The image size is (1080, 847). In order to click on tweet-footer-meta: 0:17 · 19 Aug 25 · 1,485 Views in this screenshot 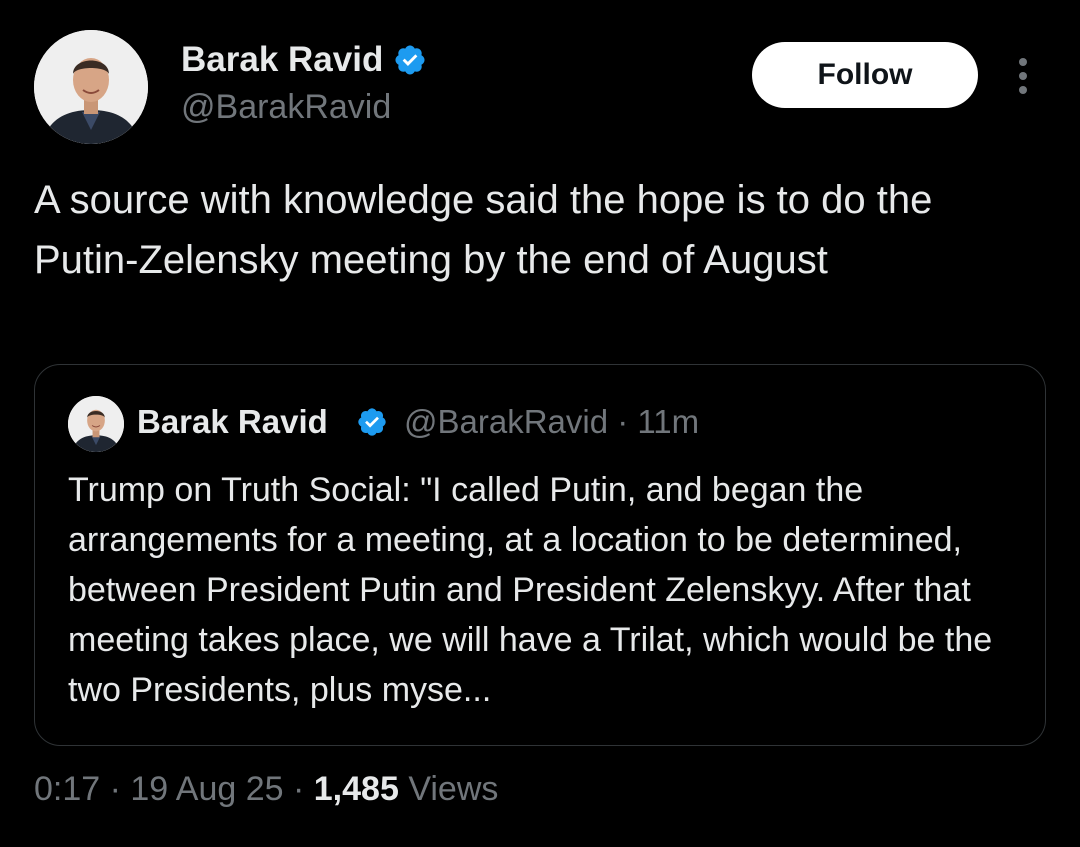, I will do `click(266, 789)`.